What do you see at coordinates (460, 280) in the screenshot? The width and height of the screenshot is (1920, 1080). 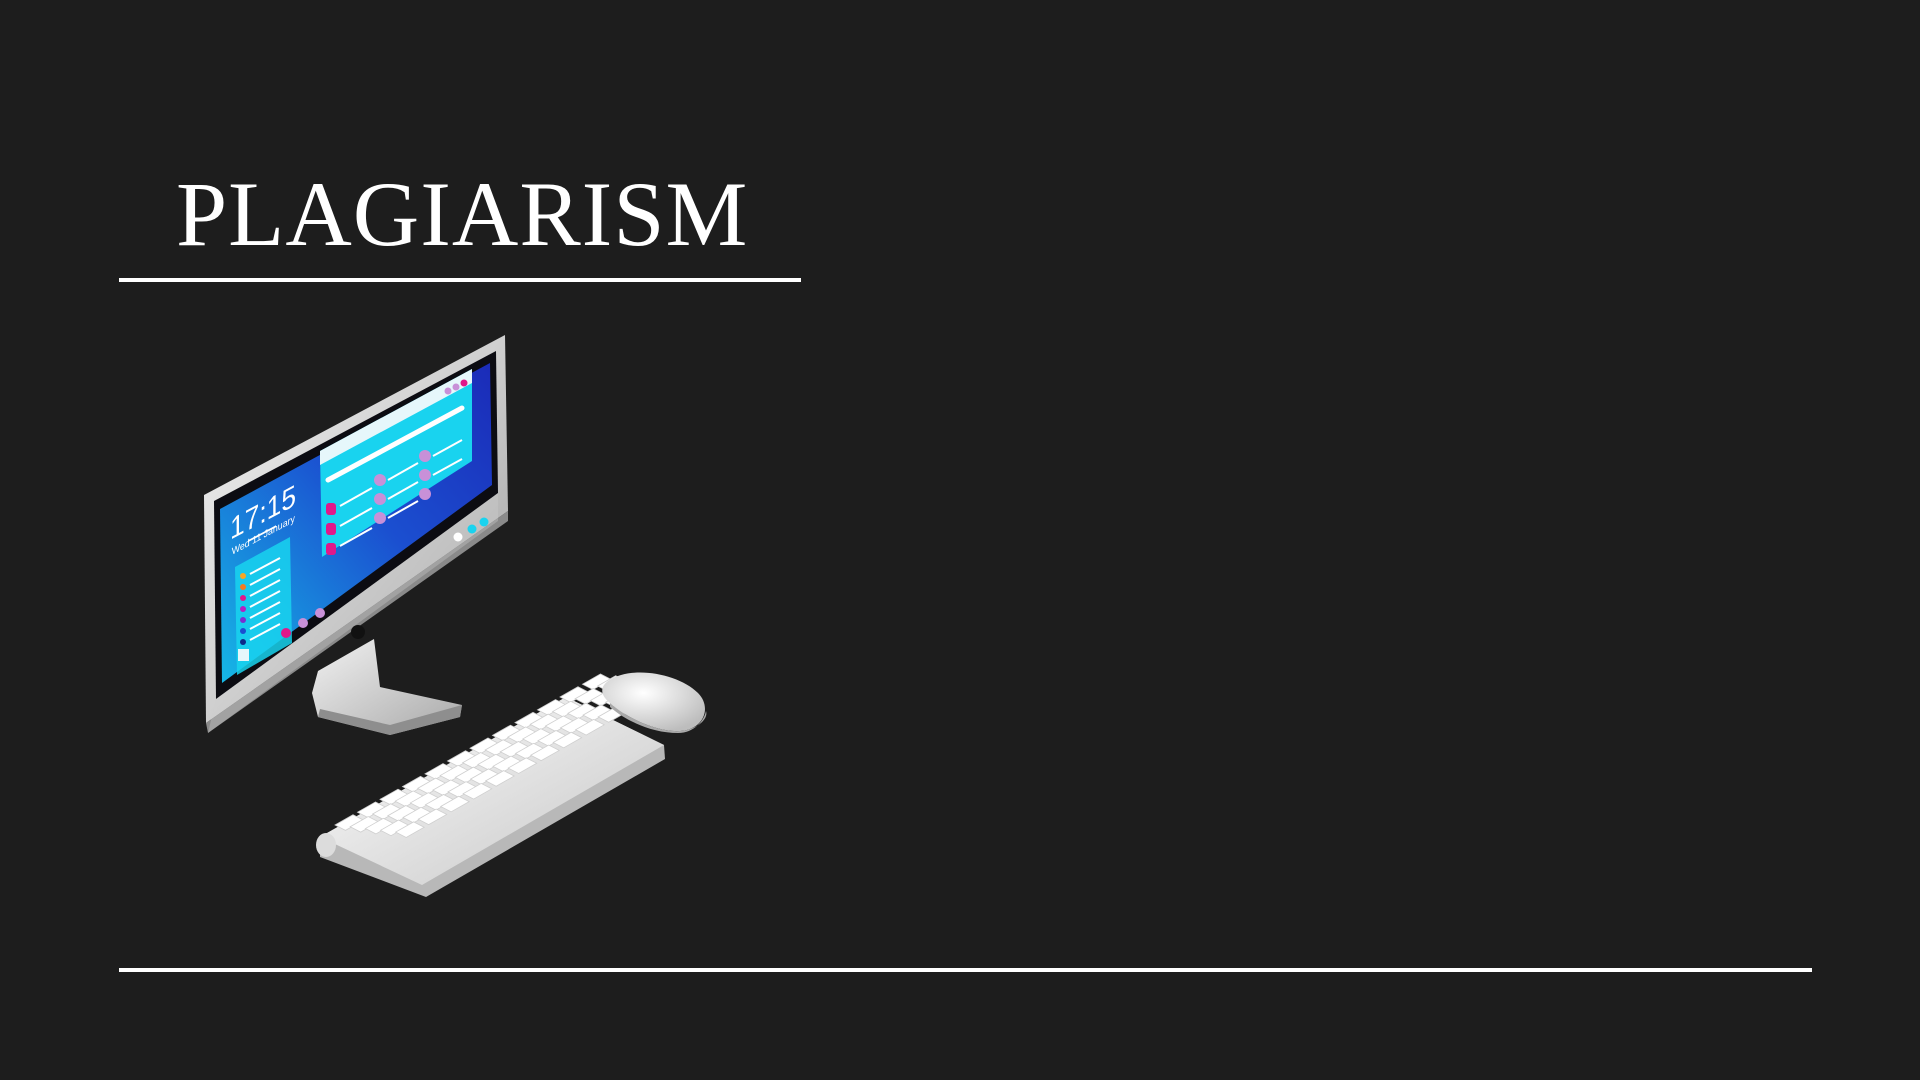 I see `title-underline` at bounding box center [460, 280].